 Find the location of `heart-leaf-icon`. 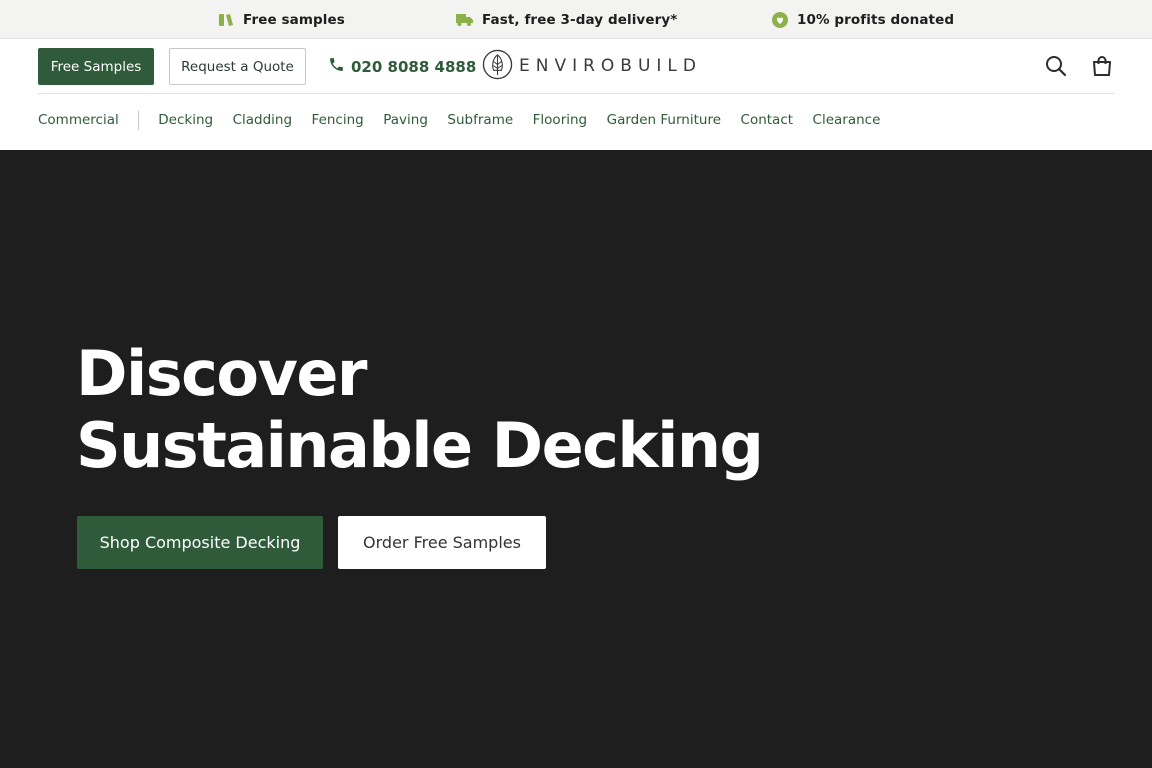

heart-leaf-icon is located at coordinates (780, 19).